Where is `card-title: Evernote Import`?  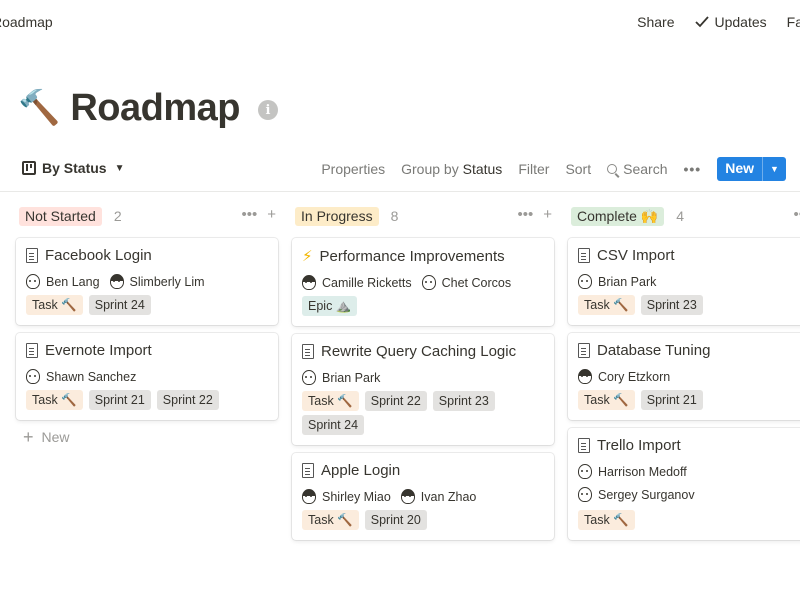
card-title: Evernote Import is located at coordinates (98, 350).